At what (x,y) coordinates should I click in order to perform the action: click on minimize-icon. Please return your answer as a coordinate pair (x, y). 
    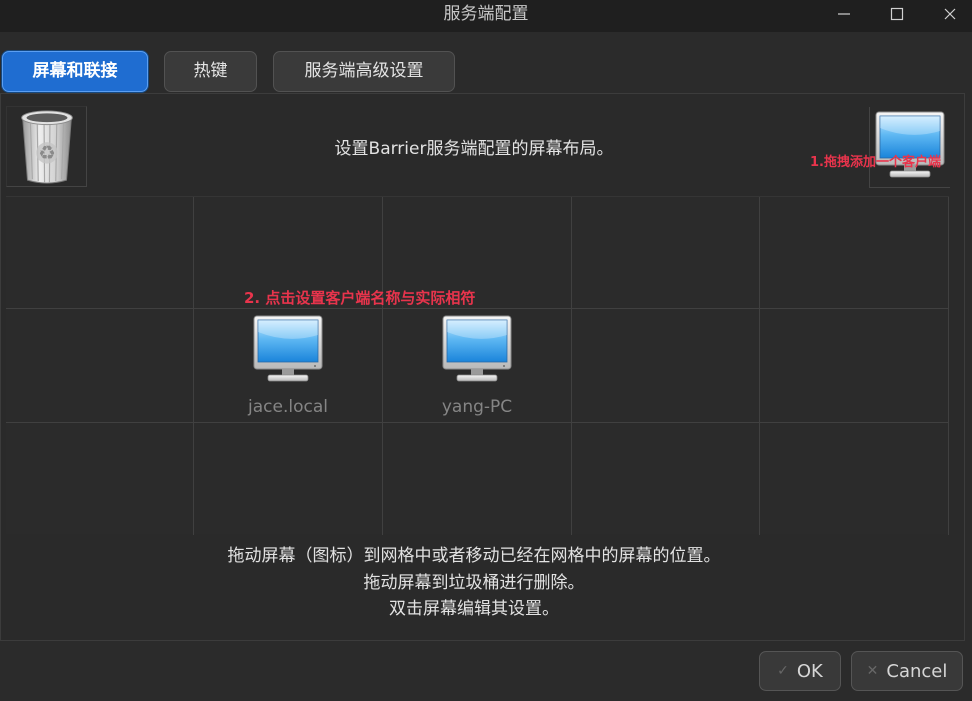
    Looking at the image, I should click on (844, 14).